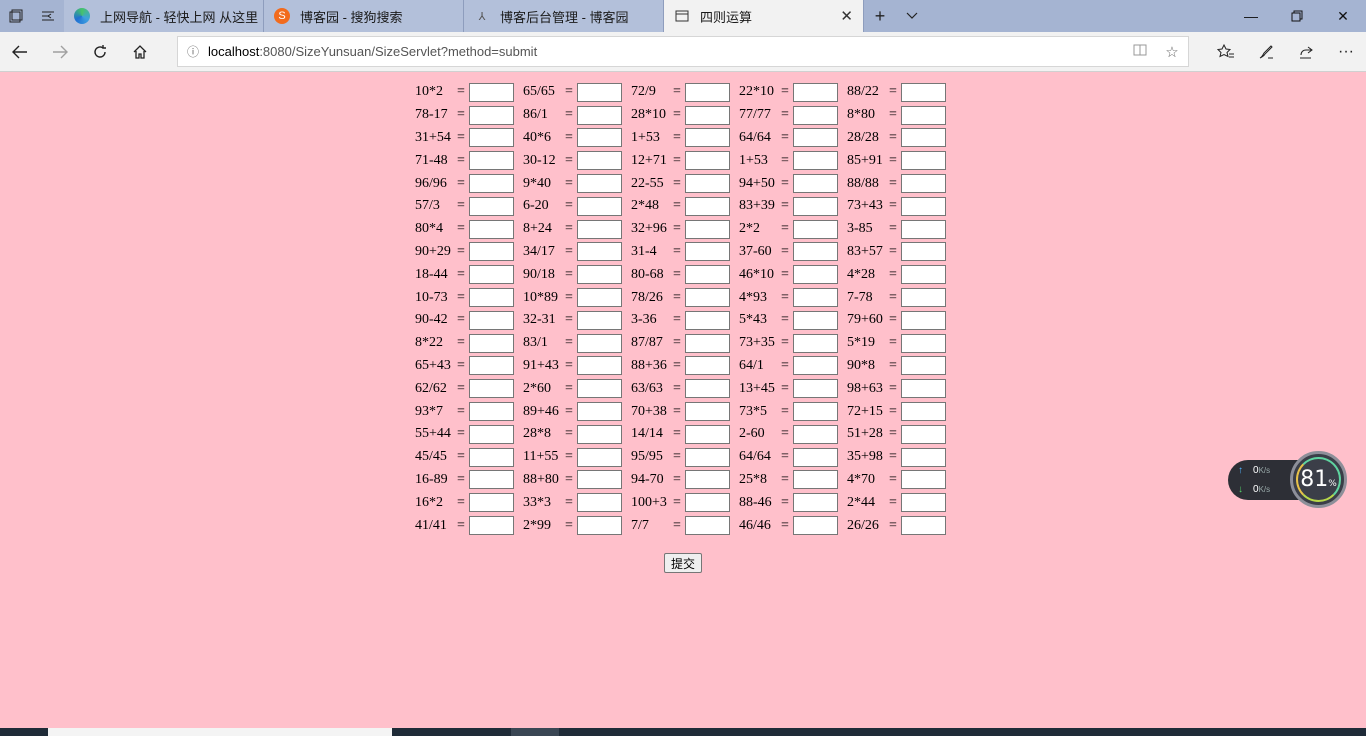 The height and width of the screenshot is (736, 1366). I want to click on tab-3: ⅄ 博客后台管理 - 博客园, so click(564, 16).